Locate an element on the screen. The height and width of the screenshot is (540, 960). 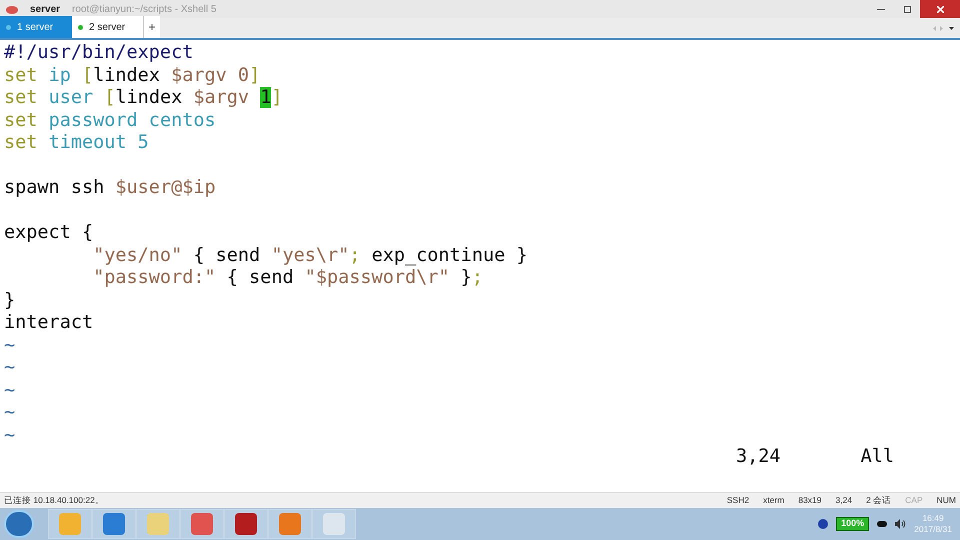
restore-icon is located at coordinates (907, 9).